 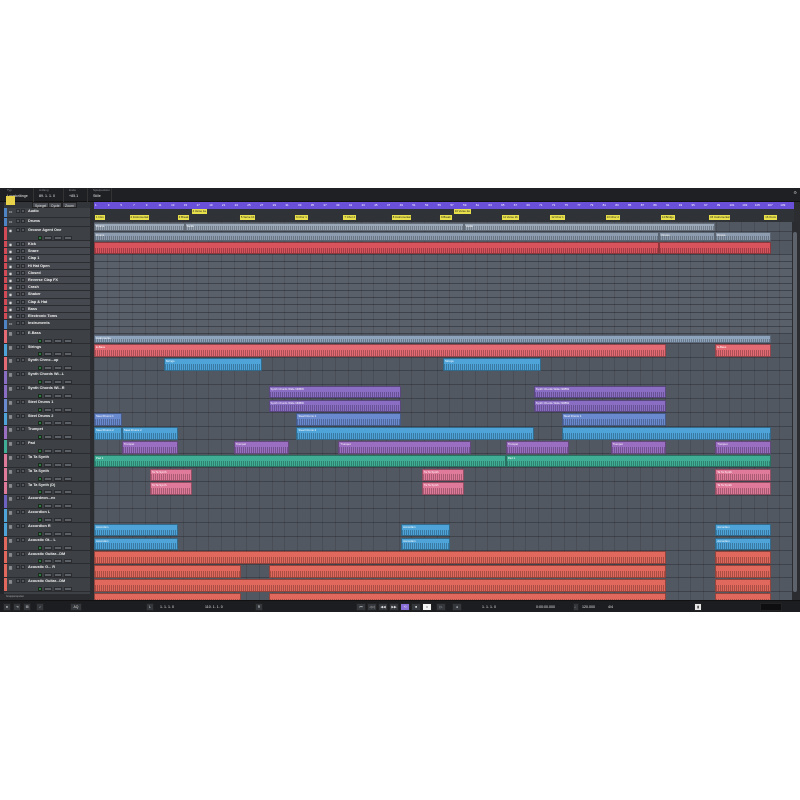 I want to click on track-row: ◉ Clap & Hat, so click(x=47, y=302).